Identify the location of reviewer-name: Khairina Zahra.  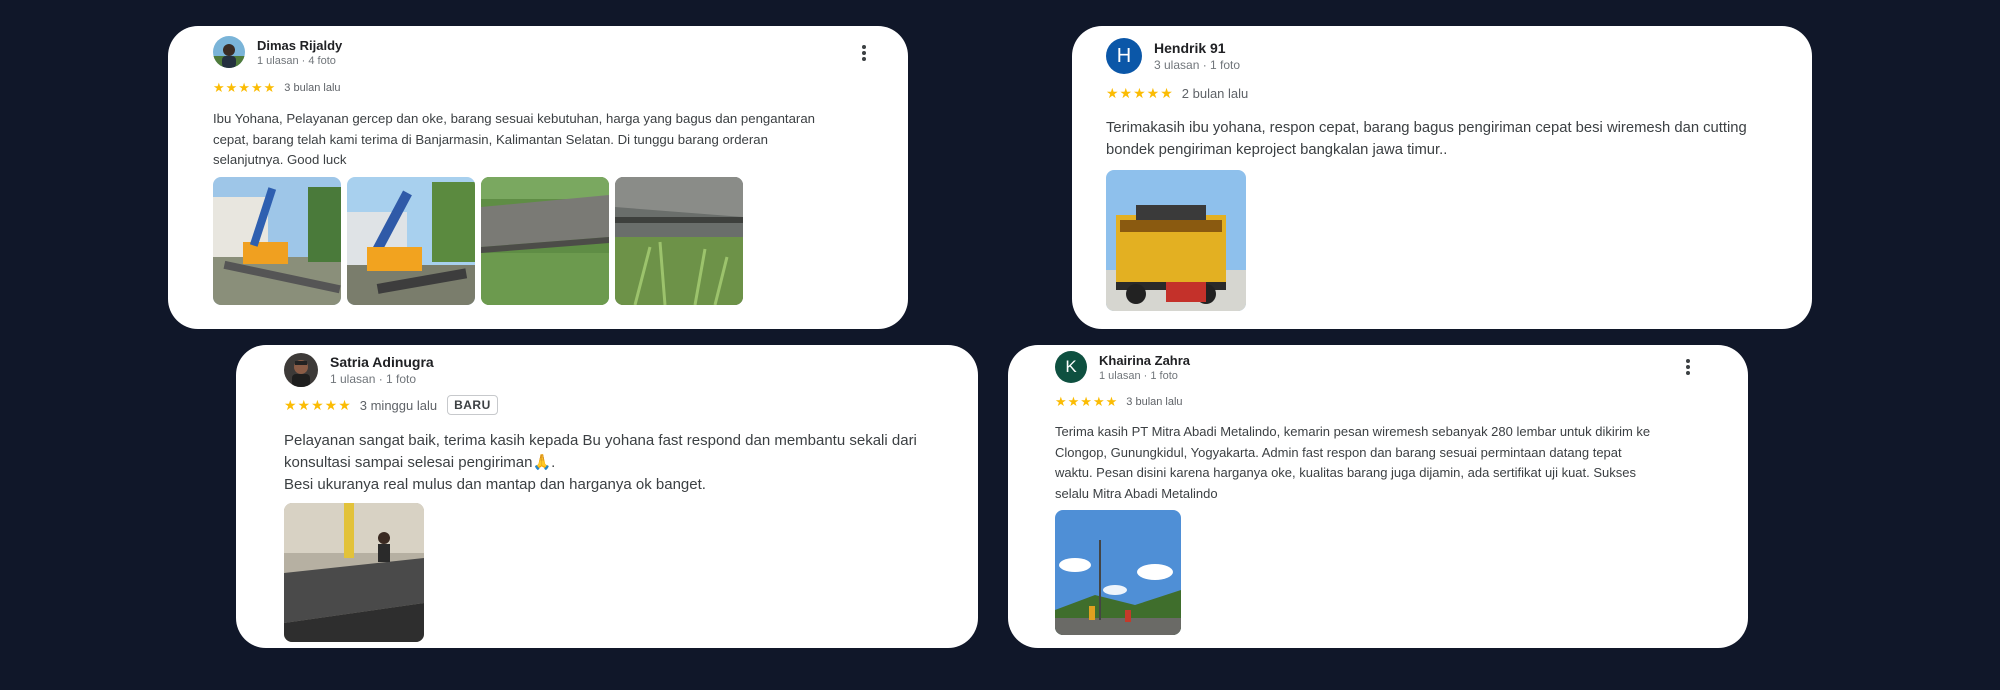
(1144, 360).